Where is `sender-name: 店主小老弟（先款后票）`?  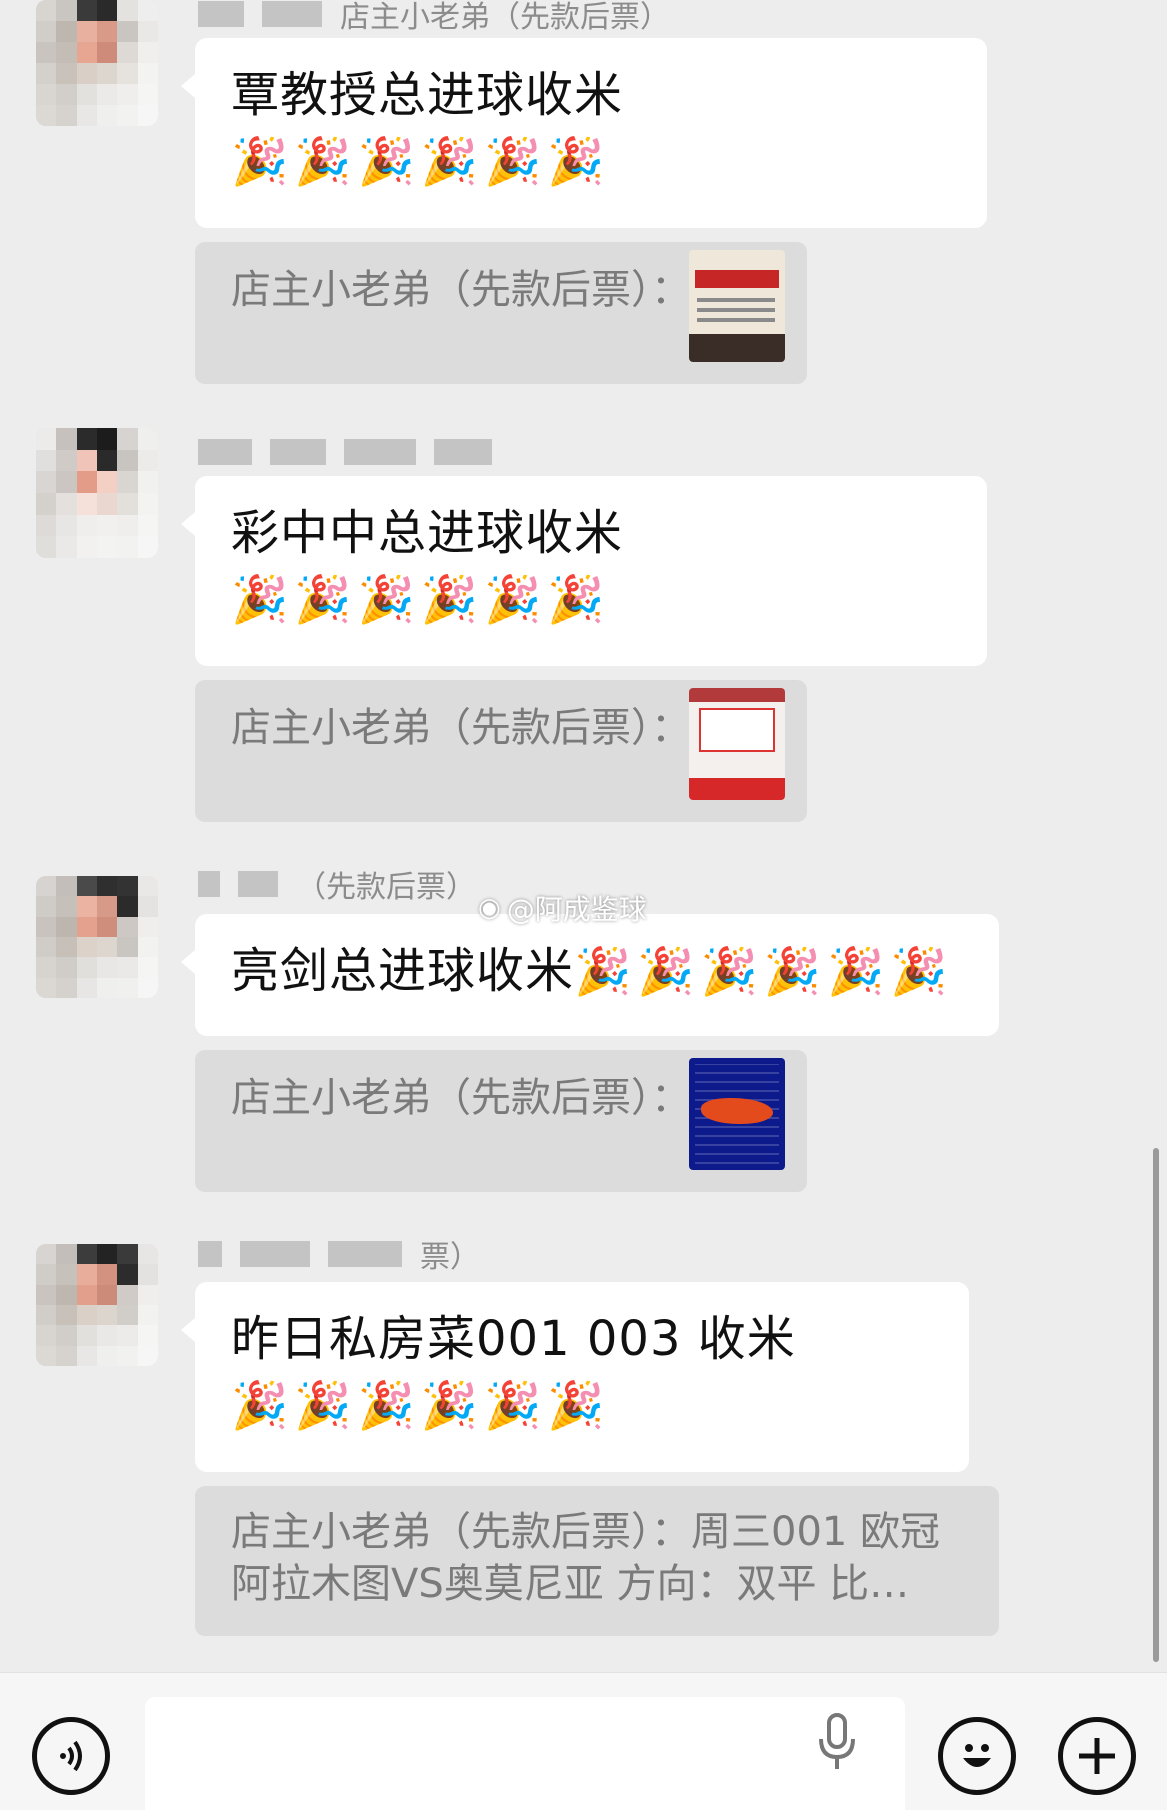
sender-name: 店主小老弟（先款后票） is located at coordinates (434, 18).